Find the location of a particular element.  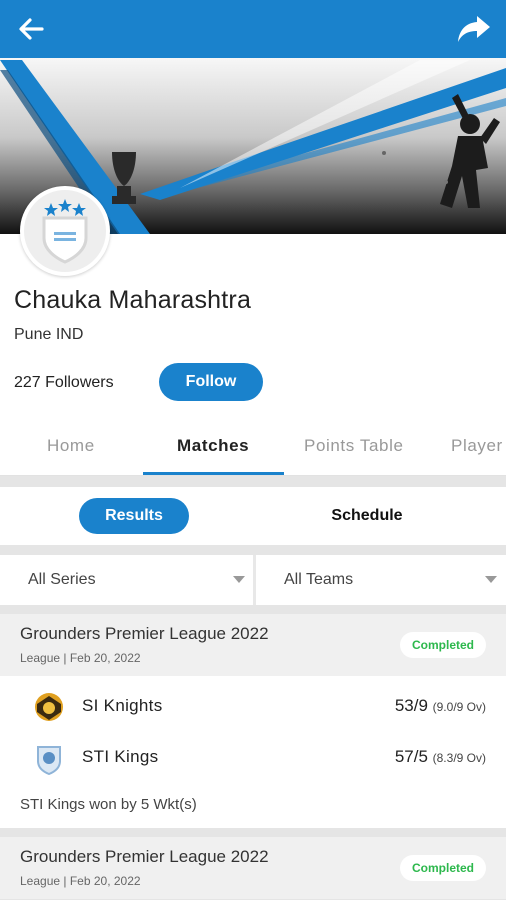

team-score-row: SI Knights 53/9 (9.0/9 Ov) is located at coordinates (253, 706).